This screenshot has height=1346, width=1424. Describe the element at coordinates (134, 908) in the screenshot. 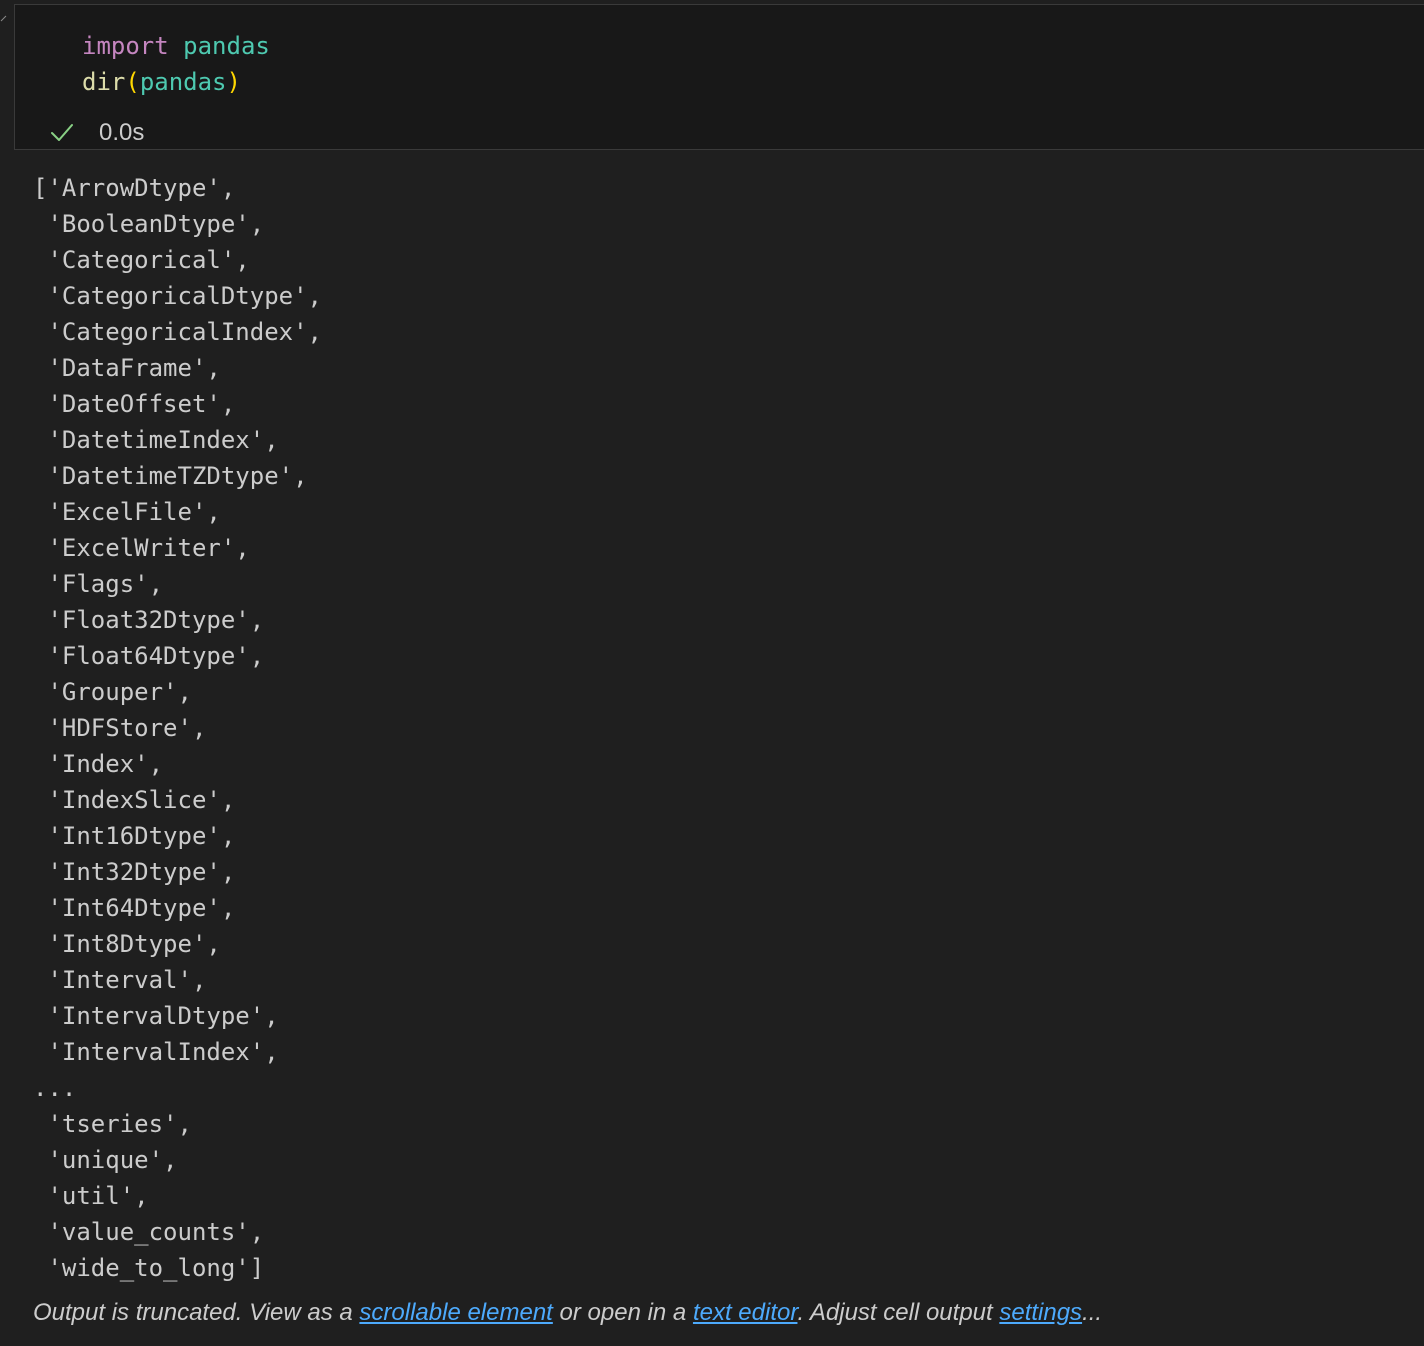

I see `output-line: 'Int64Dtype',` at that location.